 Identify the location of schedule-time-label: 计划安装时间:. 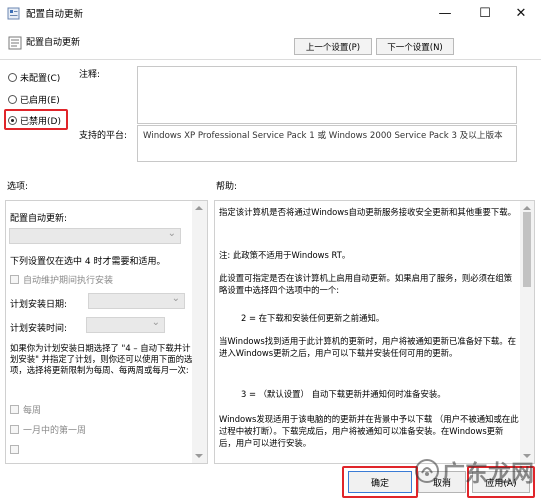
(39, 329).